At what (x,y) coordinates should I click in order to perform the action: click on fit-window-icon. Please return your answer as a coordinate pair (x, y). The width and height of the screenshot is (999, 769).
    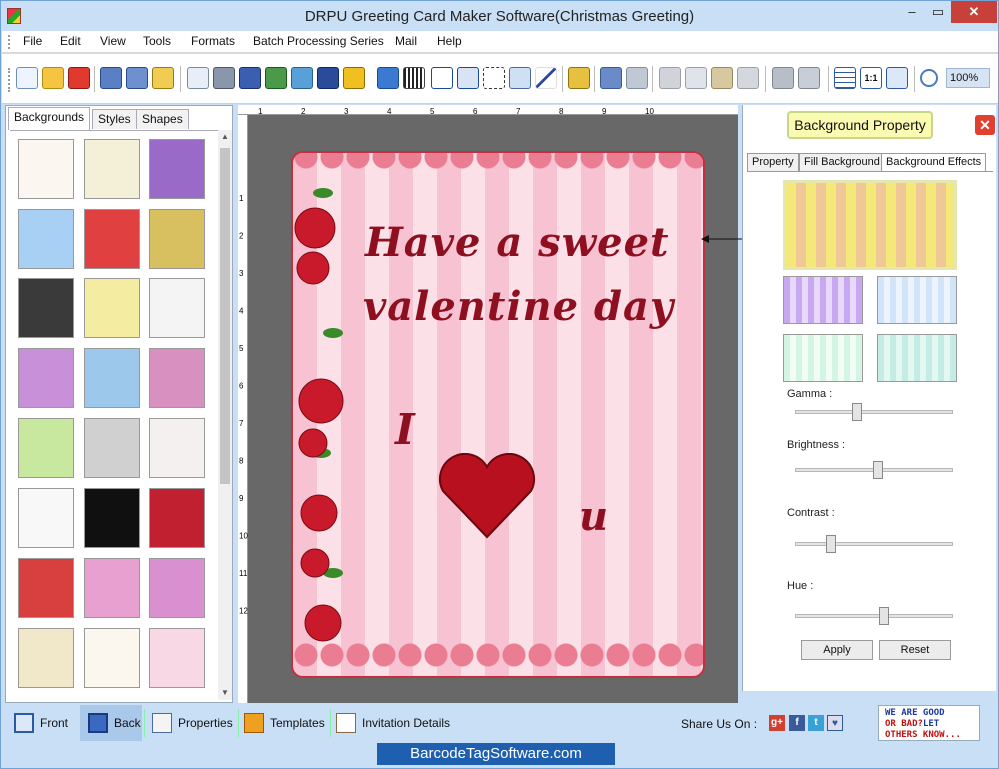
    Looking at the image, I should click on (897, 78).